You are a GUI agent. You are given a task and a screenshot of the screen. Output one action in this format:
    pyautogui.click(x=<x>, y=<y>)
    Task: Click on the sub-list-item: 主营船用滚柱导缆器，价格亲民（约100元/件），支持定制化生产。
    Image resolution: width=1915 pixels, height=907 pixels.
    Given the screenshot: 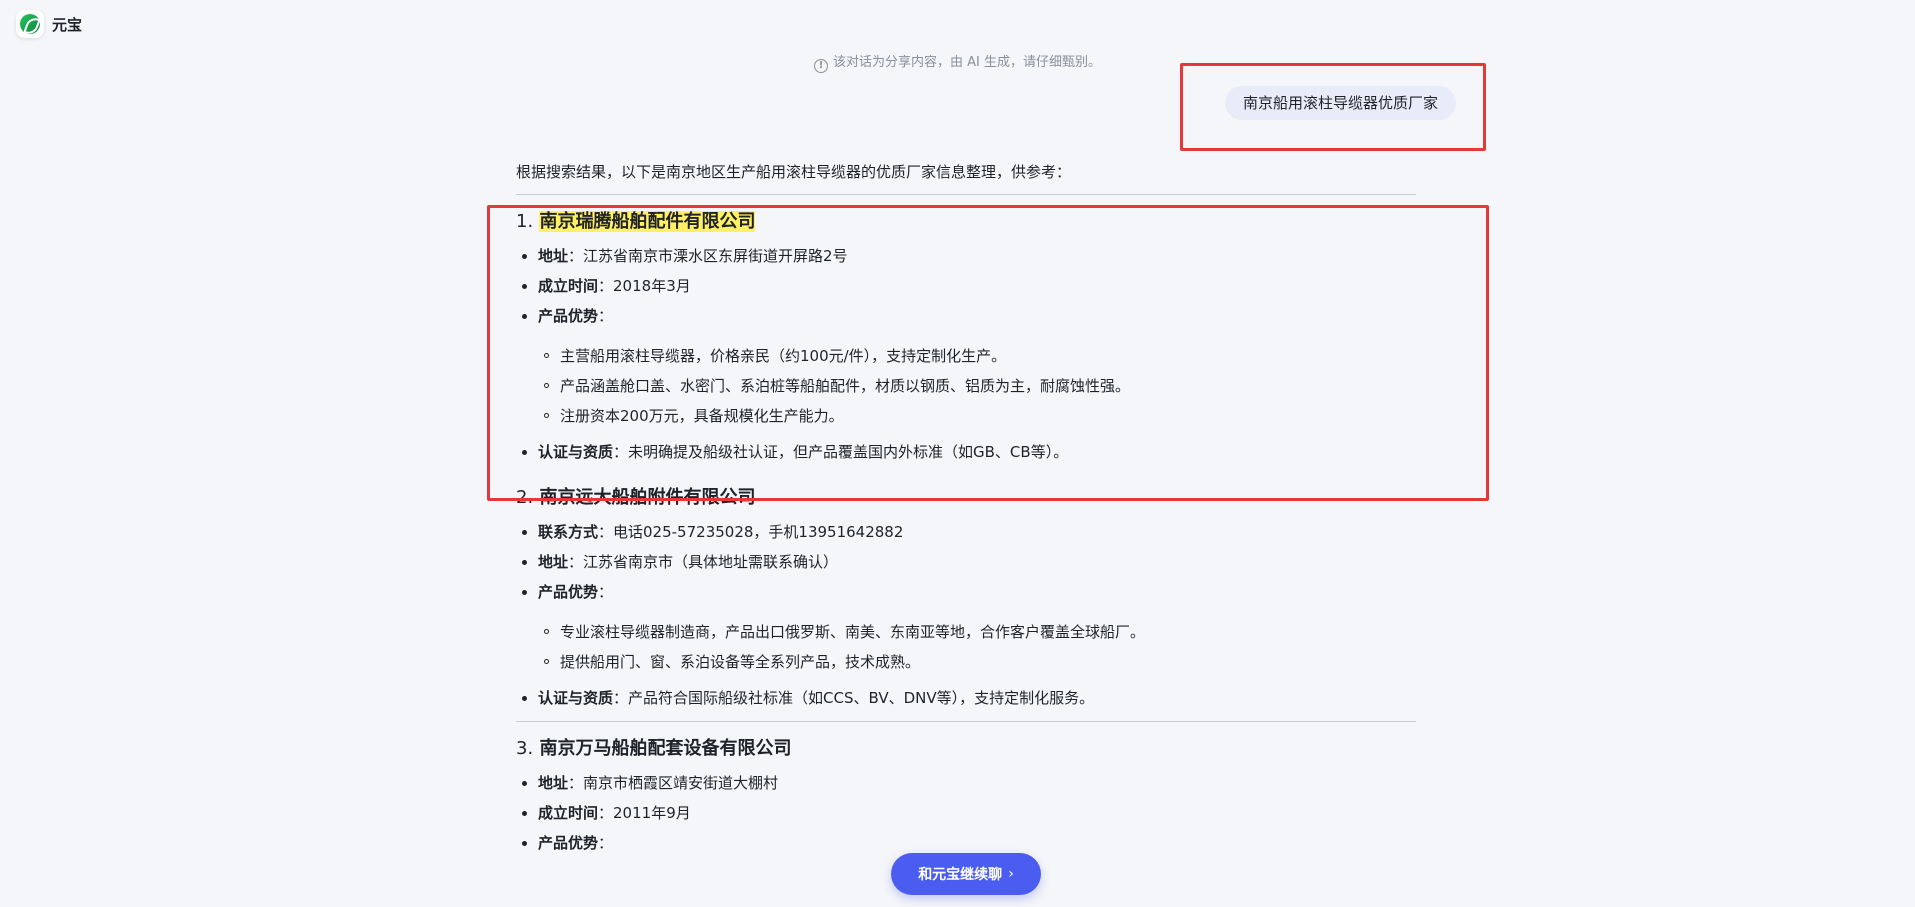 What is the action you would take?
    pyautogui.click(x=977, y=356)
    